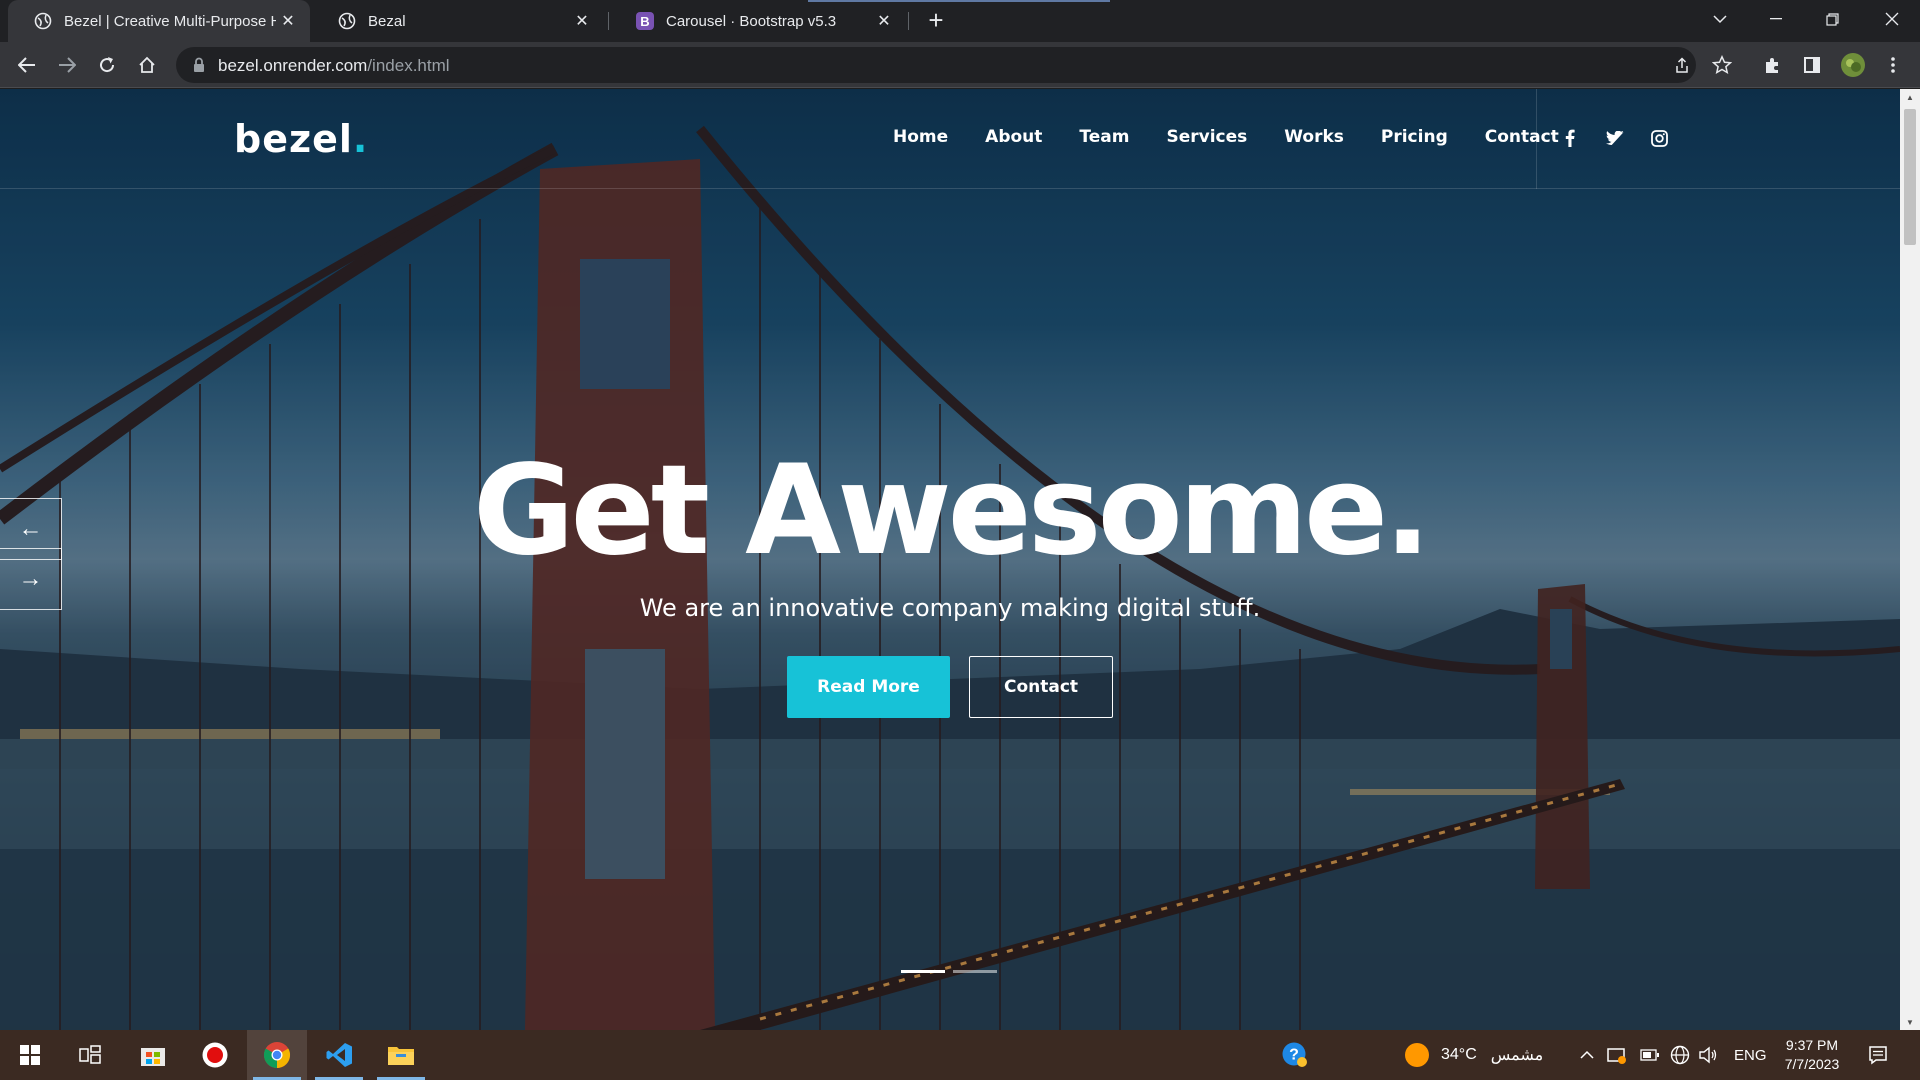  Describe the element at coordinates (458, 21) in the screenshot. I see `tab-bezal: Bezal ✕` at that location.